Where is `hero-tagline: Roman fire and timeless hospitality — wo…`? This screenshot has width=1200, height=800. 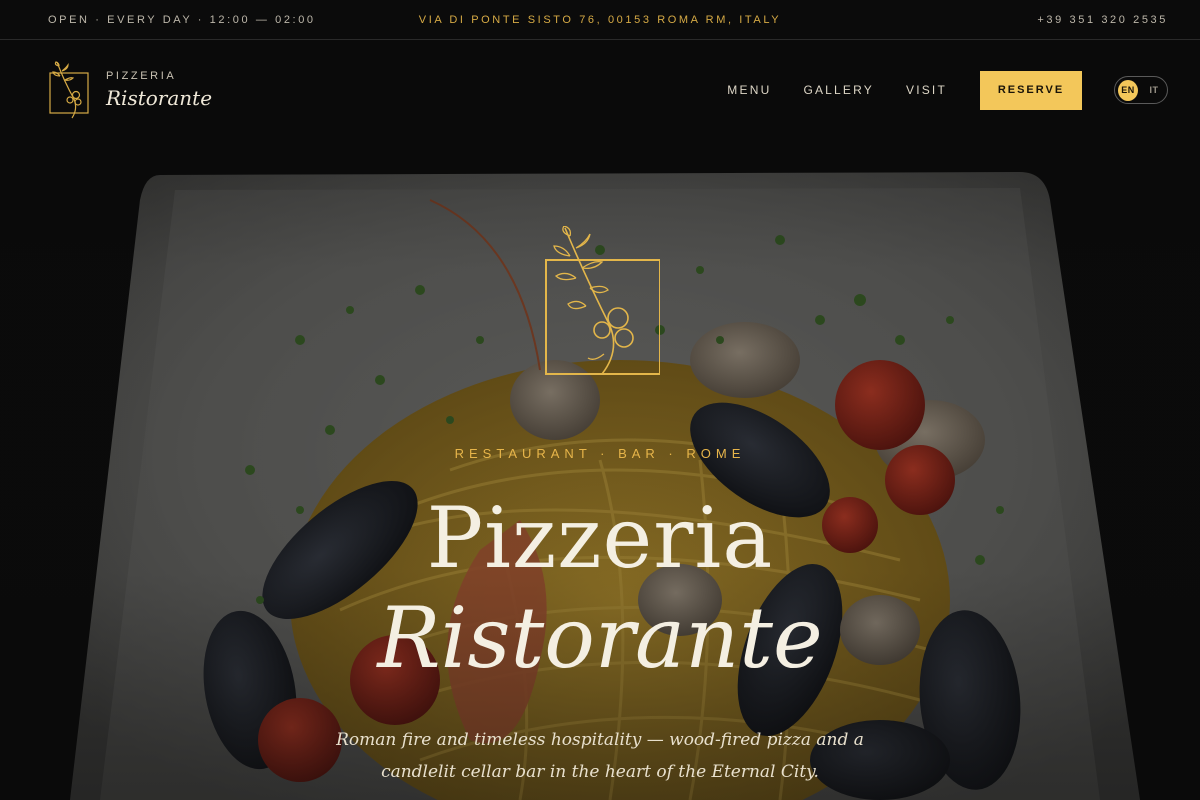
hero-tagline: Roman fire and timeless hospitality — wo… is located at coordinates (600, 756).